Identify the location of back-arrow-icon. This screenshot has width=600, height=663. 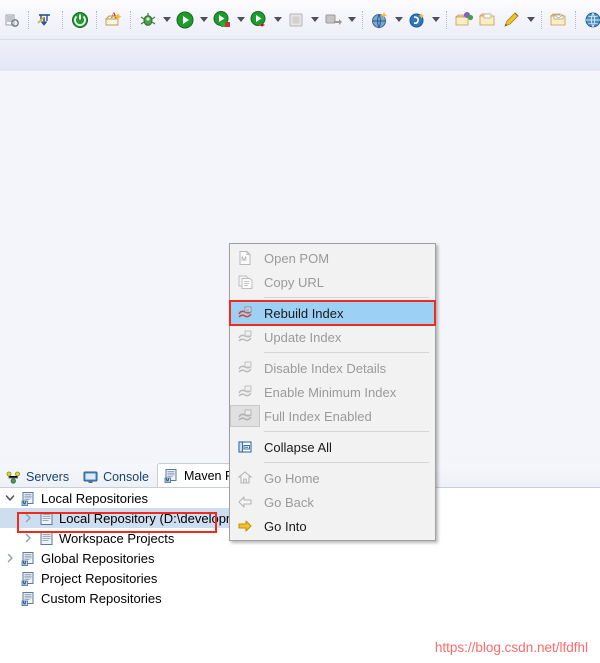
(245, 502).